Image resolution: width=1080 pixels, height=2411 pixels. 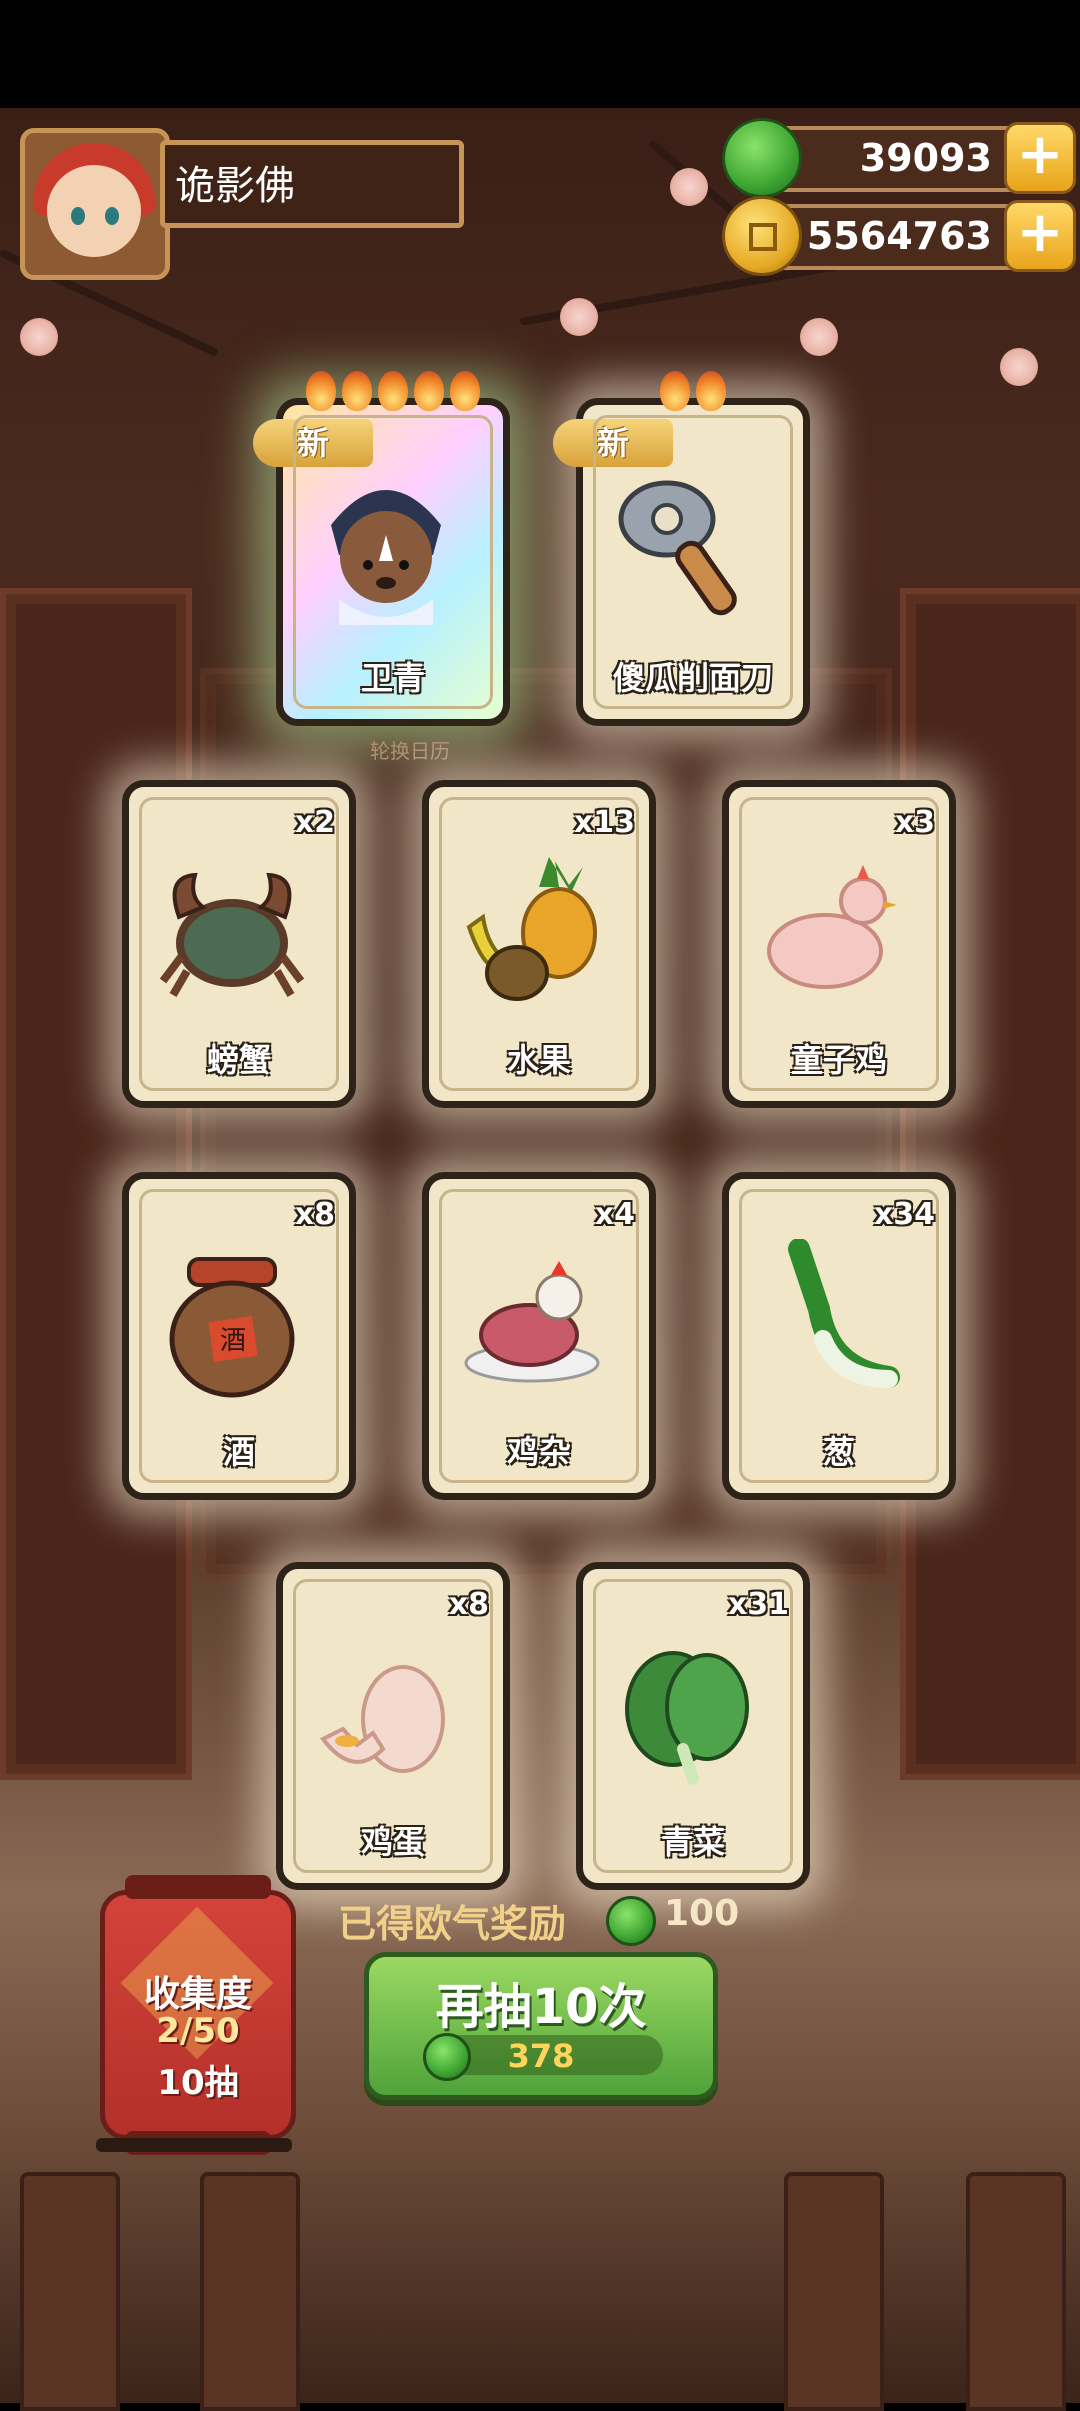 What do you see at coordinates (235, 186) in the screenshot?
I see `player-name: 诡影佛` at bounding box center [235, 186].